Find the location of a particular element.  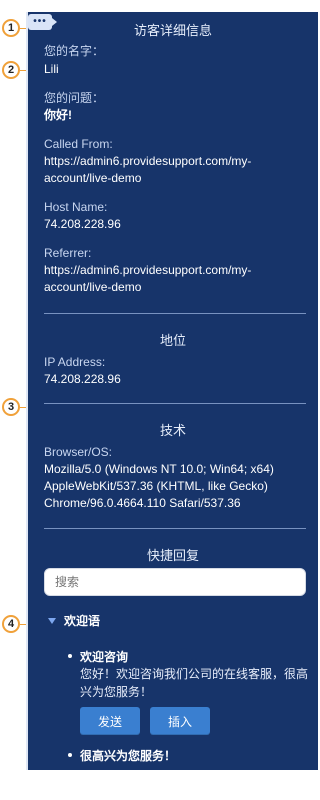

host-name-value: 74.208.228.96 is located at coordinates (82, 224).